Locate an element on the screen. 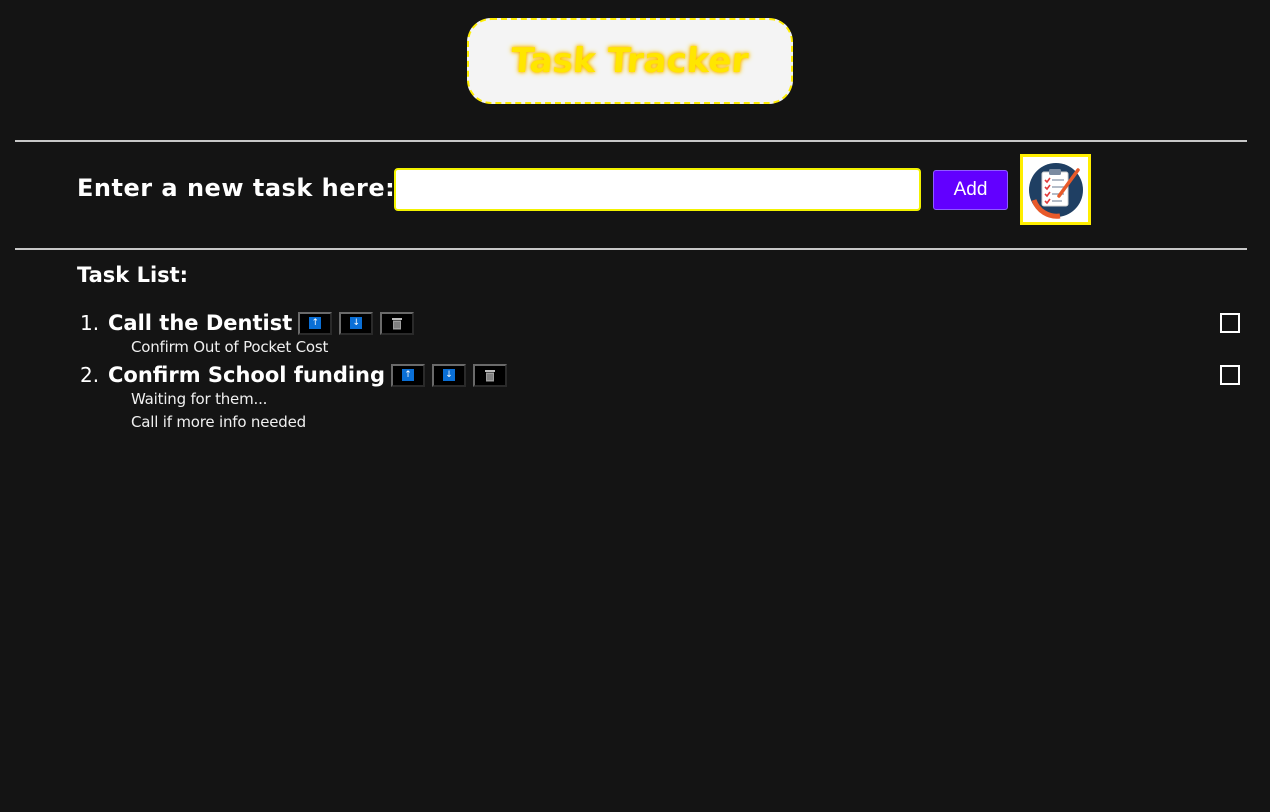 The width and height of the screenshot is (1270, 812). top-divider is located at coordinates (631, 141).